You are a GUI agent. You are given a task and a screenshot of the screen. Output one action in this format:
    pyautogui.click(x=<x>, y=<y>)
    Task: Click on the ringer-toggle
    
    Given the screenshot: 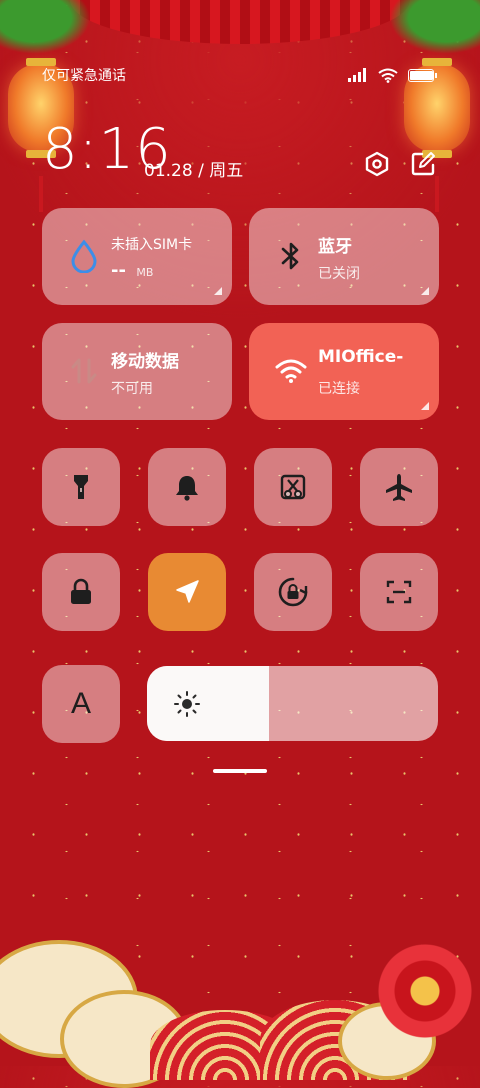 What is the action you would take?
    pyautogui.click(x=187, y=487)
    